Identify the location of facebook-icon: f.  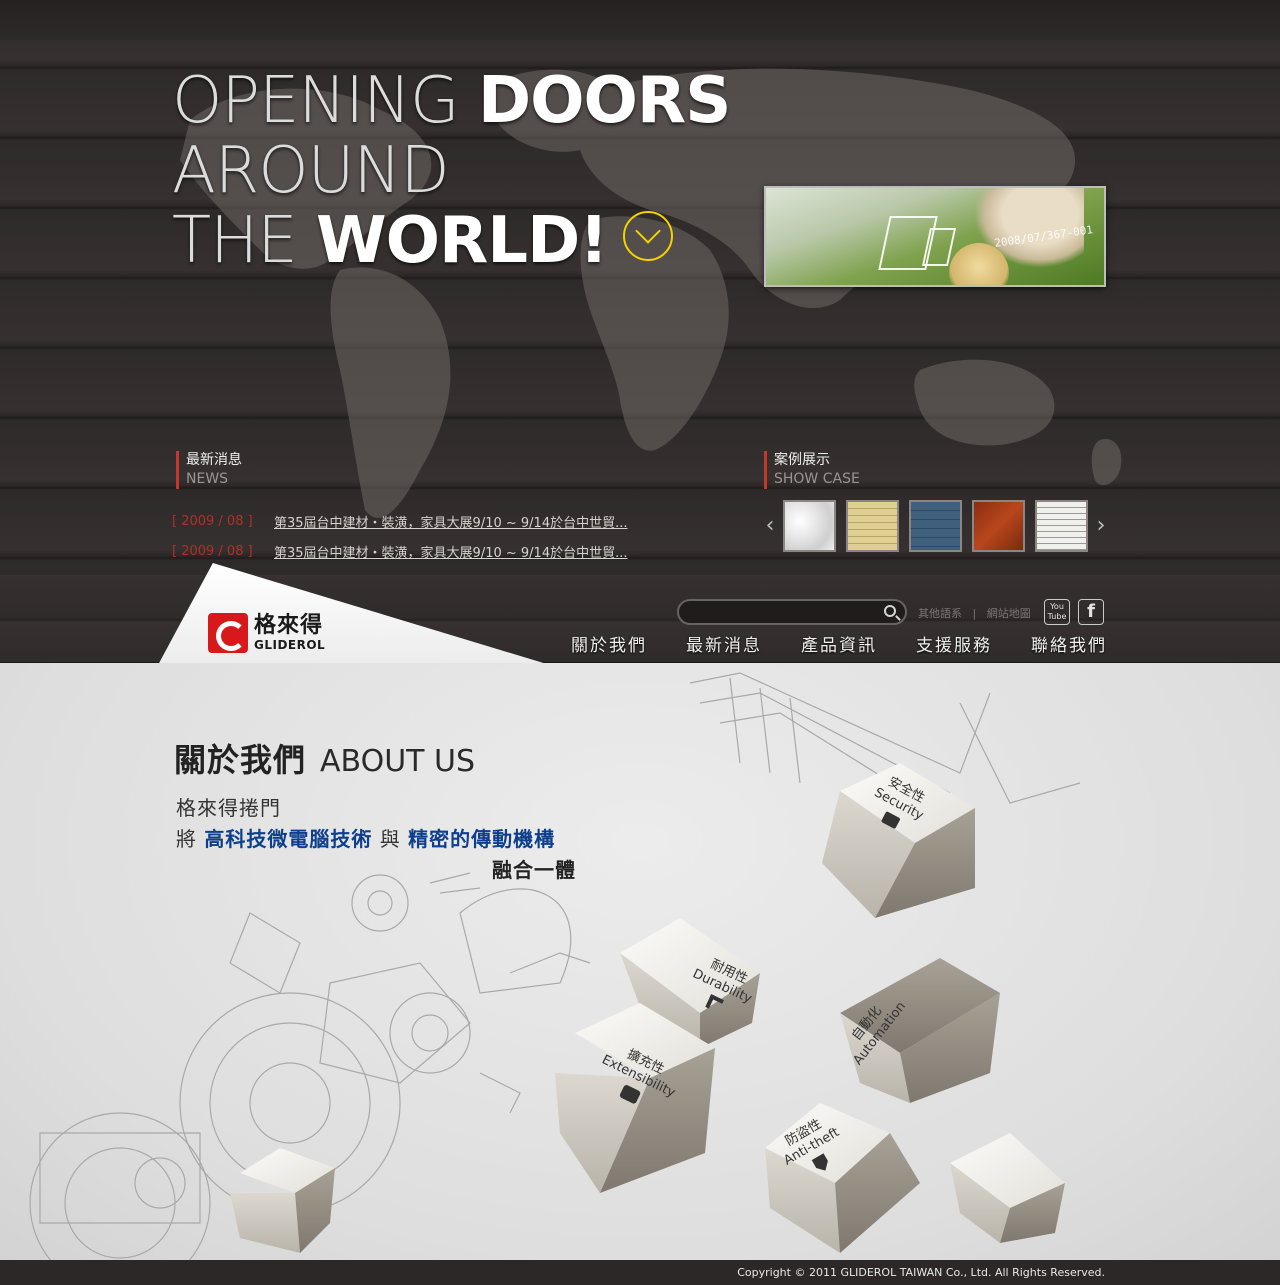
(1091, 612).